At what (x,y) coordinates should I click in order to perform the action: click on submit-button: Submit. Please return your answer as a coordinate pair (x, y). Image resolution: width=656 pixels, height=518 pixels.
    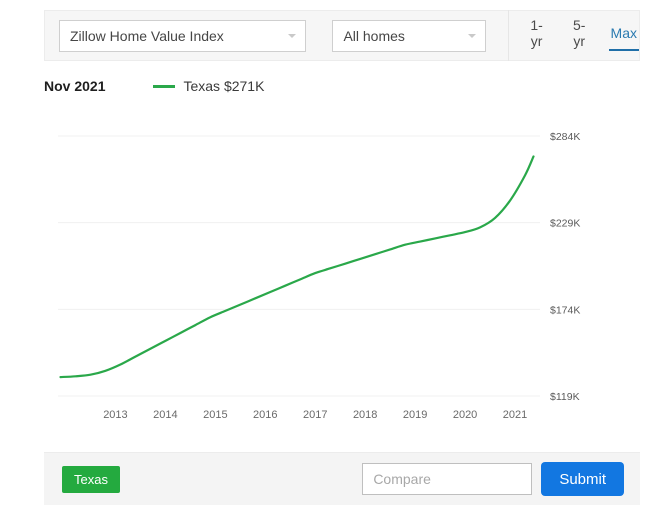
    Looking at the image, I should click on (582, 479).